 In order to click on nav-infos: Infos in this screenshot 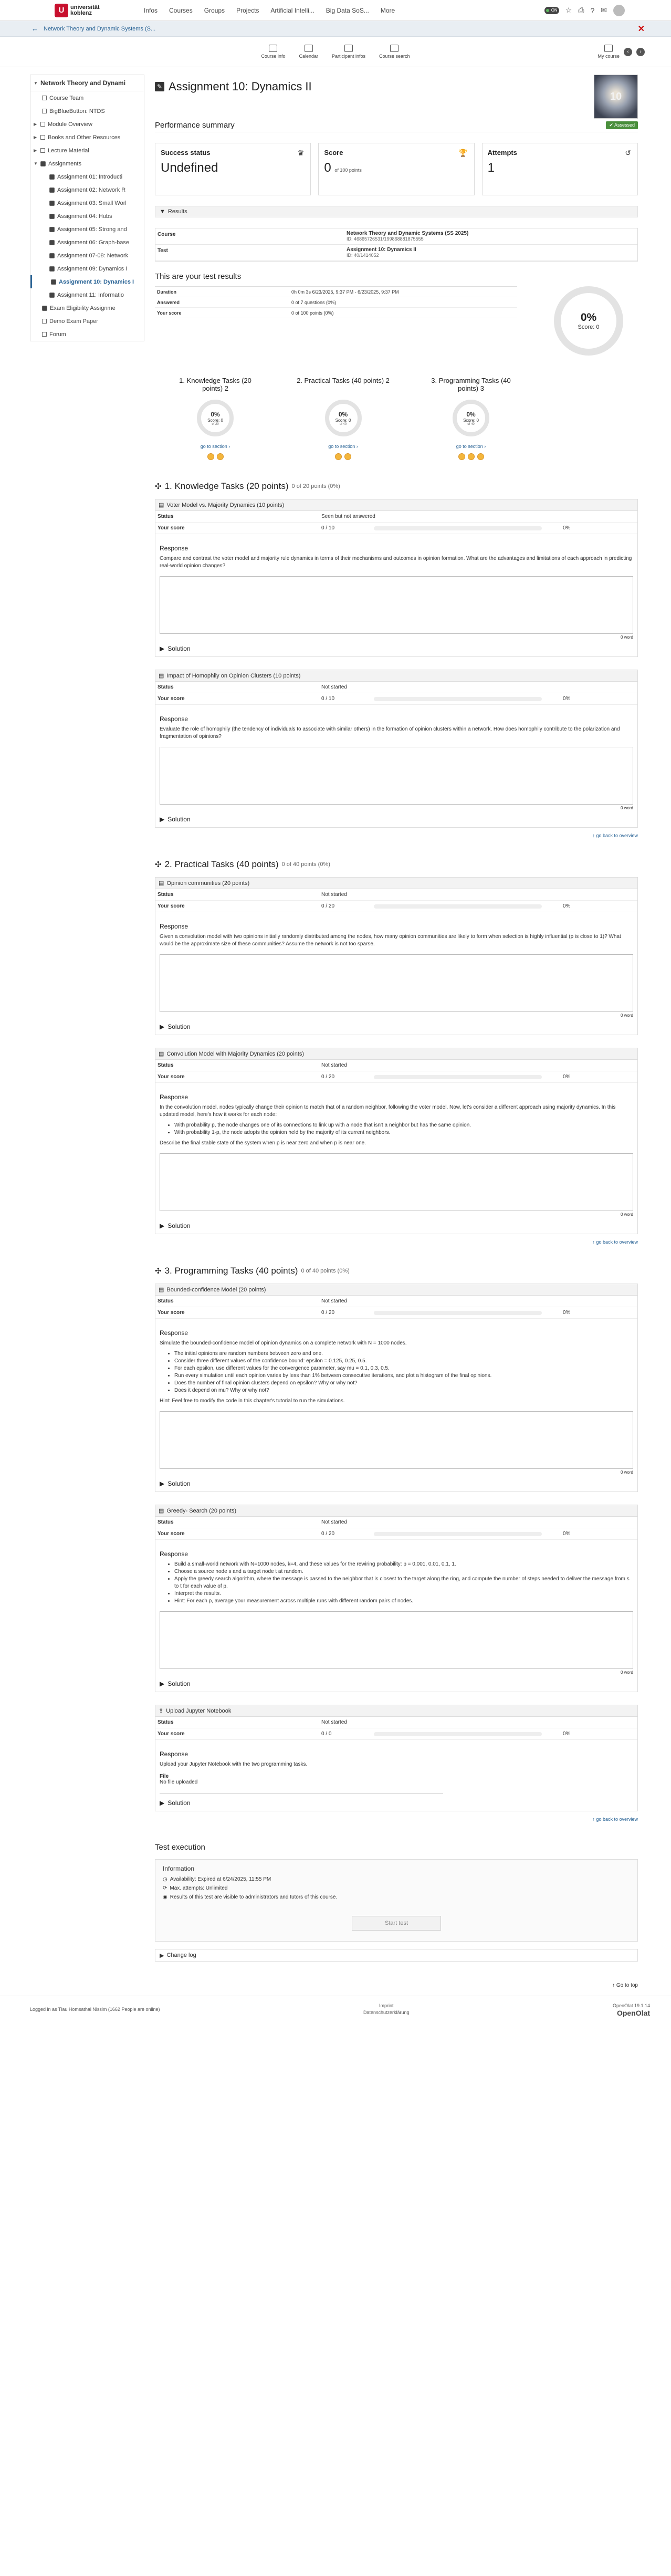, I will do `click(151, 10)`.